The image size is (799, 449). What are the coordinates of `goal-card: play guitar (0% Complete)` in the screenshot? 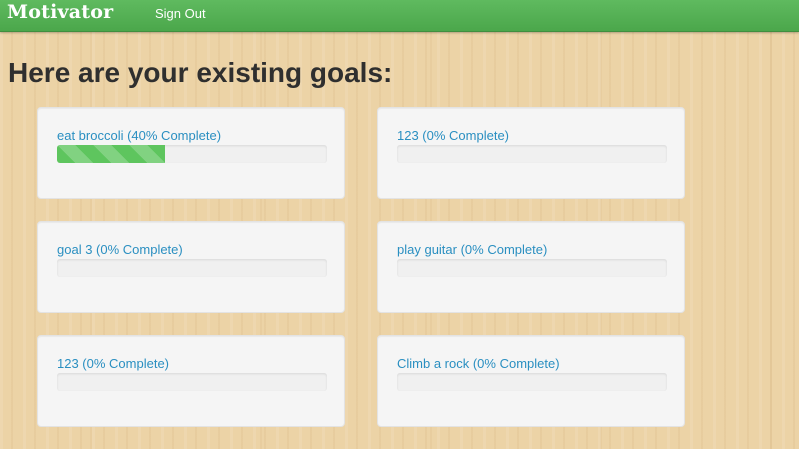 It's located at (531, 267).